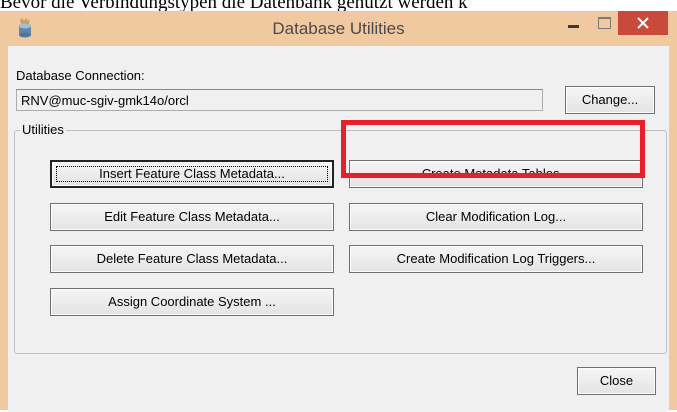 The image size is (677, 412). I want to click on close-window-button, so click(643, 23).